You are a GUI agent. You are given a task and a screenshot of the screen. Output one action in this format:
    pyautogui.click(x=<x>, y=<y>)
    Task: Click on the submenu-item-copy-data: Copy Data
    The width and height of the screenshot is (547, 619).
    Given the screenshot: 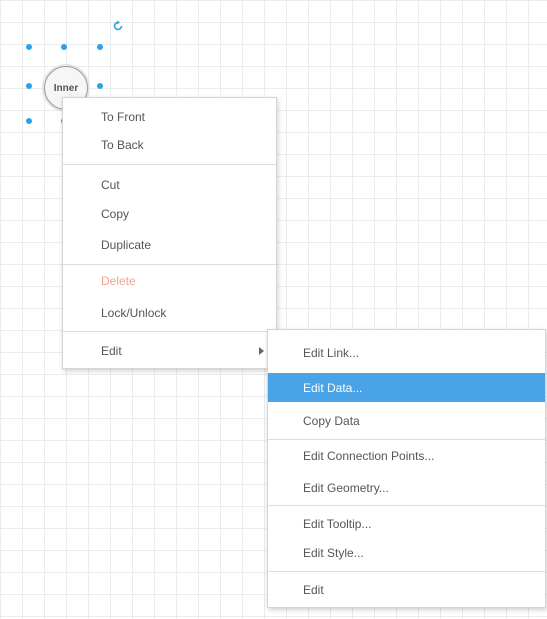 What is the action you would take?
    pyautogui.click(x=406, y=421)
    